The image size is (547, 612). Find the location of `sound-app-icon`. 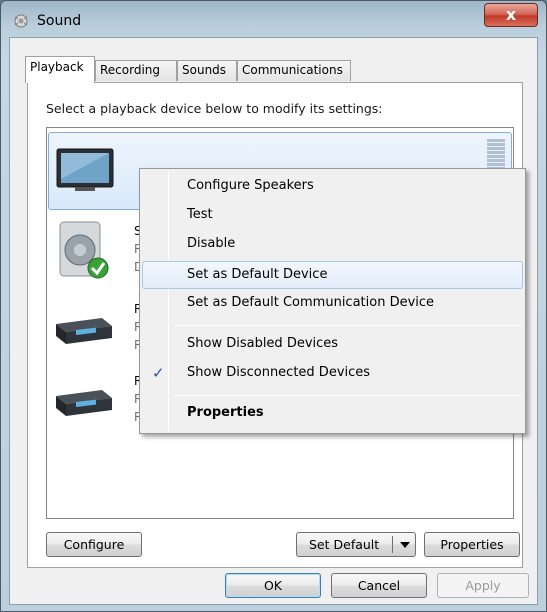

sound-app-icon is located at coordinates (21, 21).